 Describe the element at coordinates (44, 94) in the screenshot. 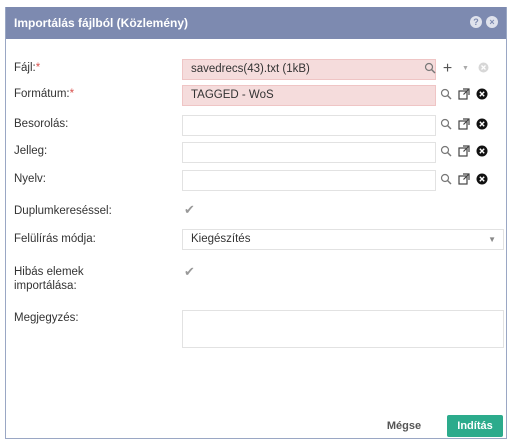

I see `format-label: Formátum:*` at that location.